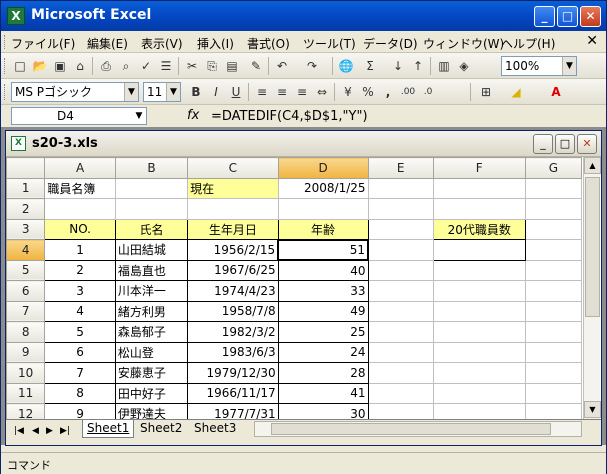 This screenshot has width=607, height=474. I want to click on sort-ascending-icon: ↓, so click(398, 66).